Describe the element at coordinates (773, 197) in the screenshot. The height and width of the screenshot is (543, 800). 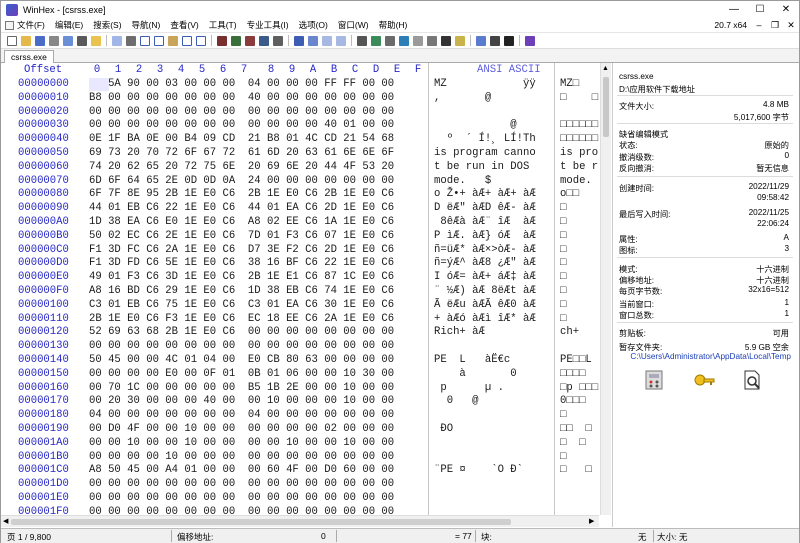
I see `info-created-time: 09:58:42` at that location.